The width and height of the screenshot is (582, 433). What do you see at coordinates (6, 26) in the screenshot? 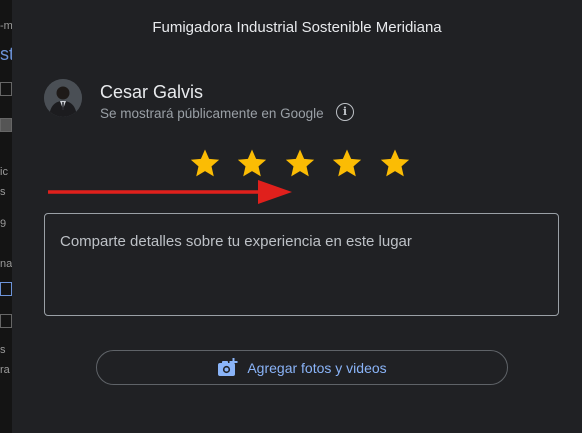
I see `background-text-fragment: -m` at bounding box center [6, 26].